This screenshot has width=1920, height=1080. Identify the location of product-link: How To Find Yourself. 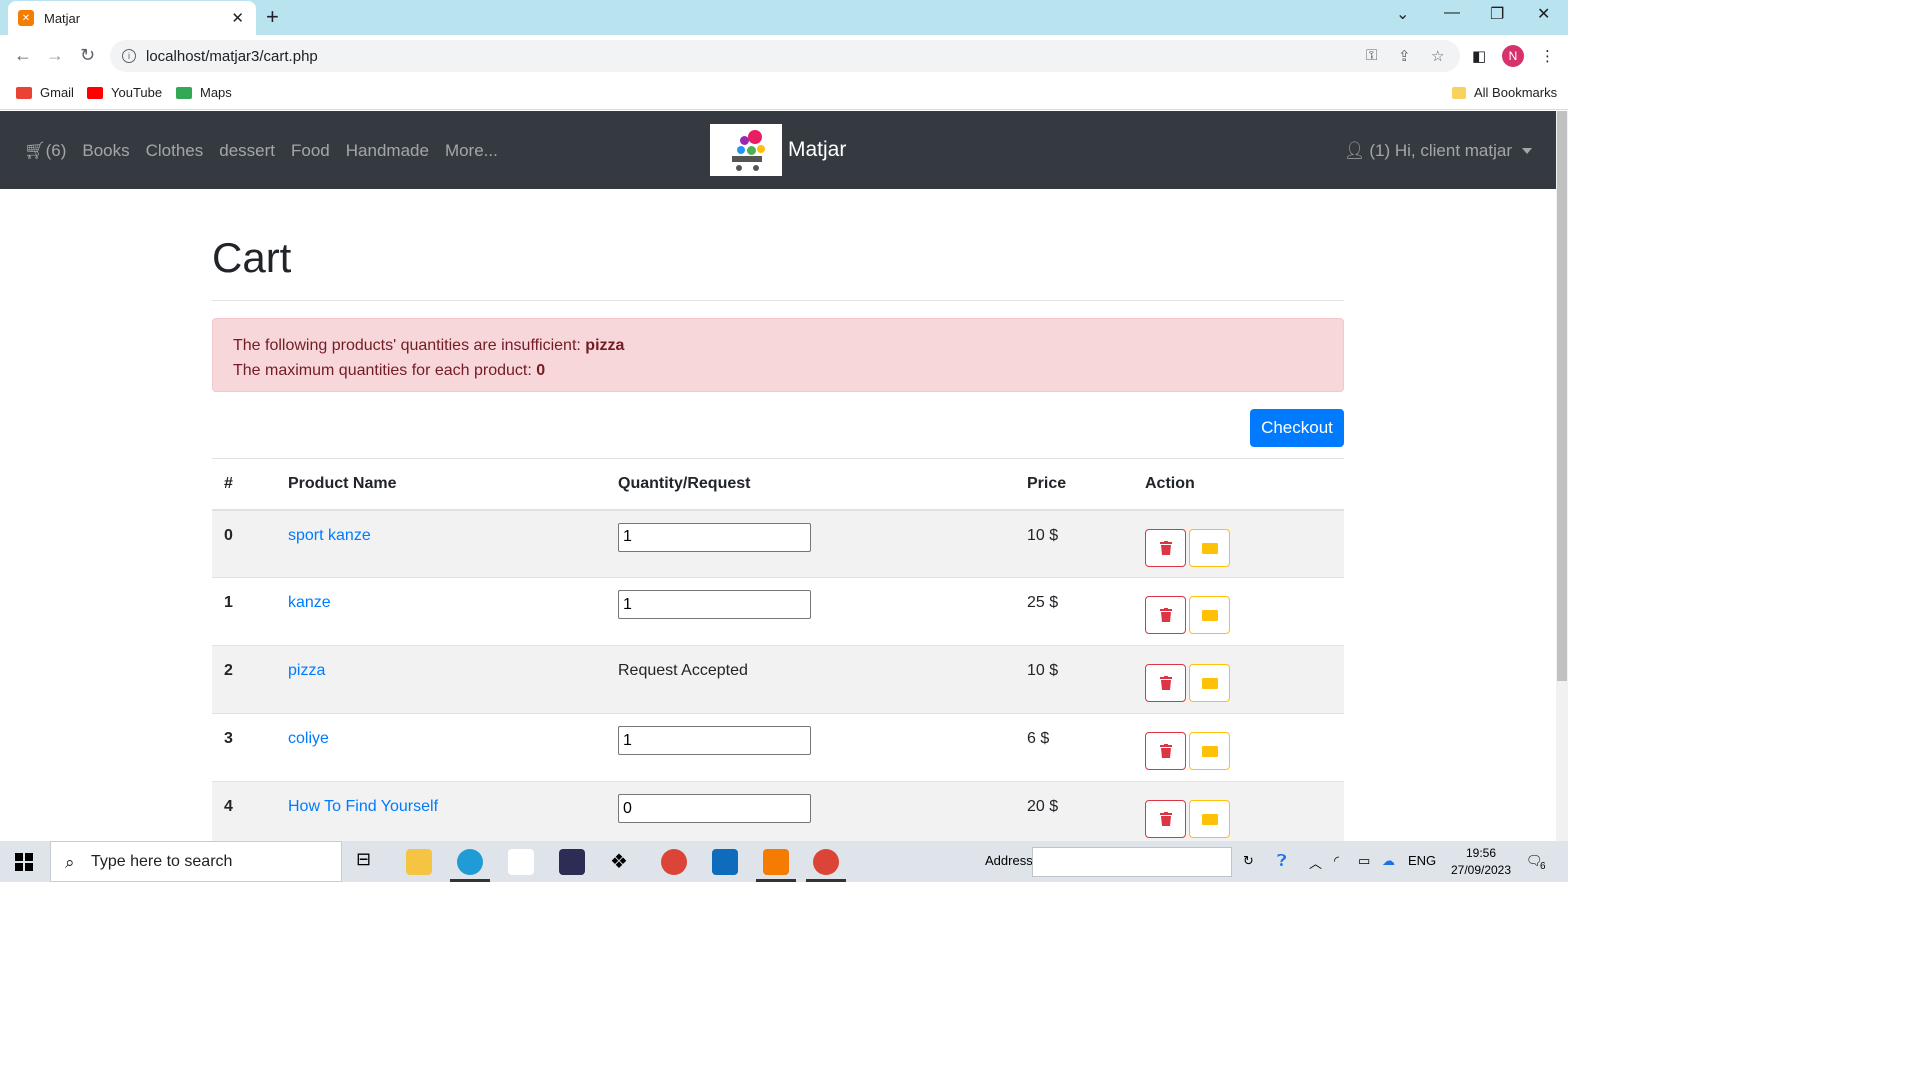
(363, 806).